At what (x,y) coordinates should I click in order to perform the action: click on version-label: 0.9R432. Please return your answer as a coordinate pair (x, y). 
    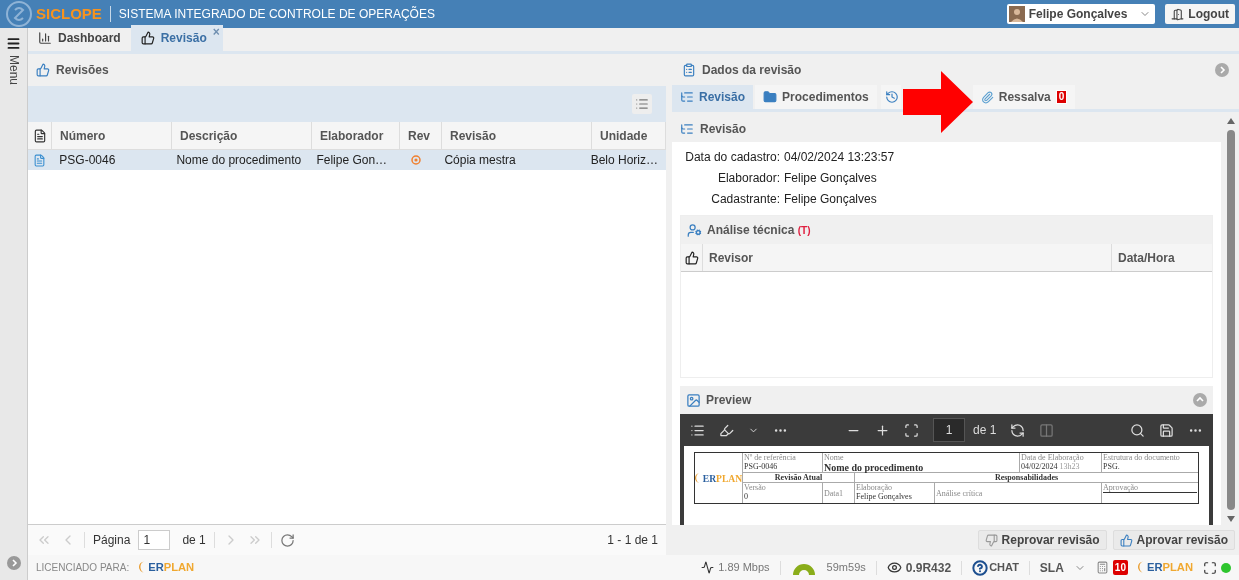
    Looking at the image, I should click on (928, 568).